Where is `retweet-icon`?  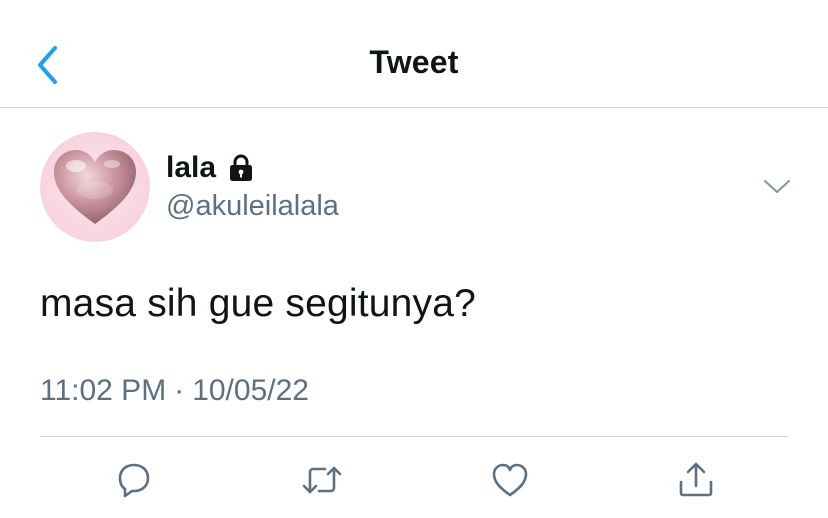
retweet-icon is located at coordinates (322, 480).